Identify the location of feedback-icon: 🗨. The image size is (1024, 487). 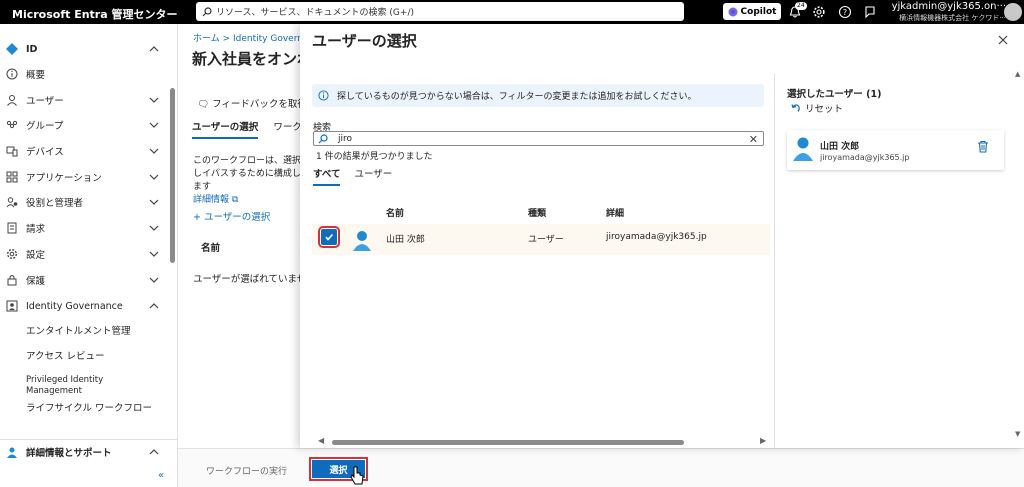
(205, 104).